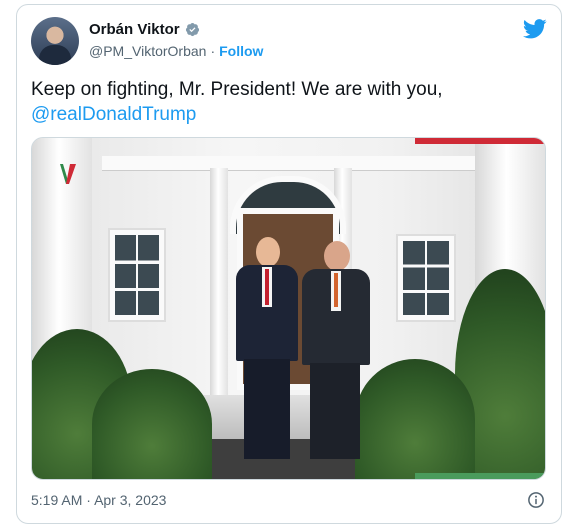 Image resolution: width=579 pixels, height=524 pixels. Describe the element at coordinates (267, 352) in the screenshot. I see `photo-person-left` at that location.